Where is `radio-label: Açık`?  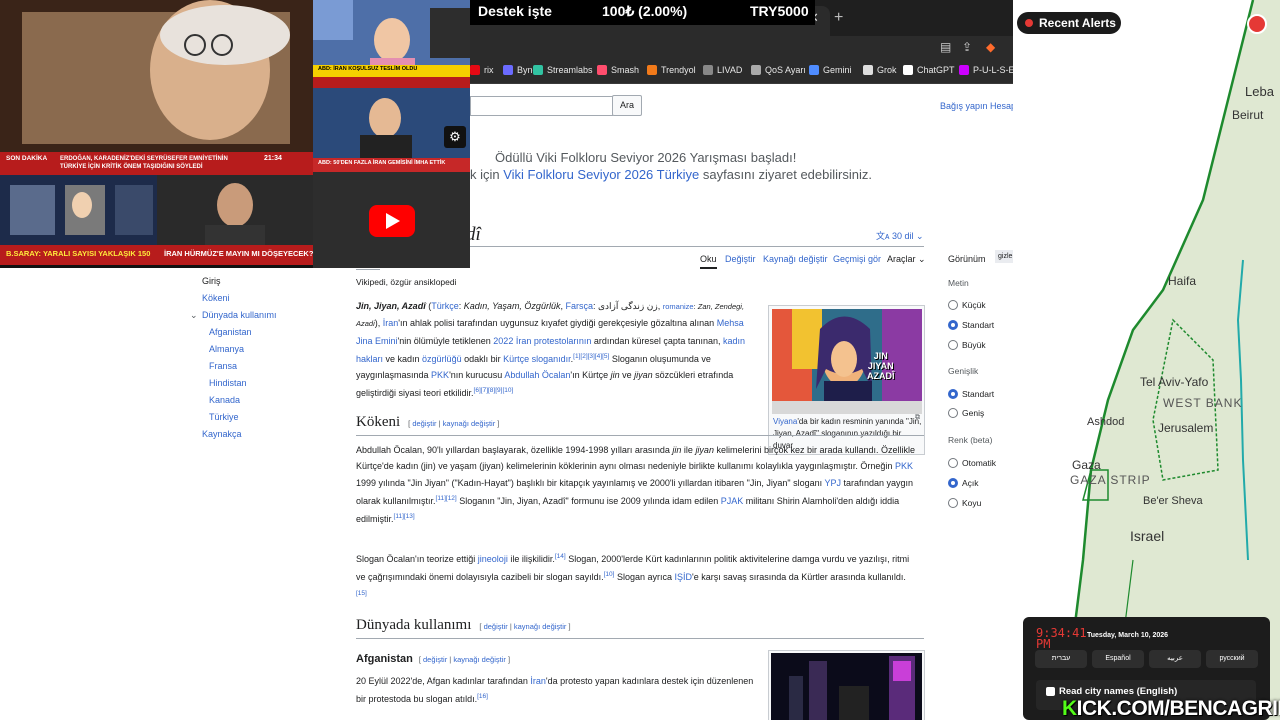
radio-label: Açık is located at coordinates (970, 483).